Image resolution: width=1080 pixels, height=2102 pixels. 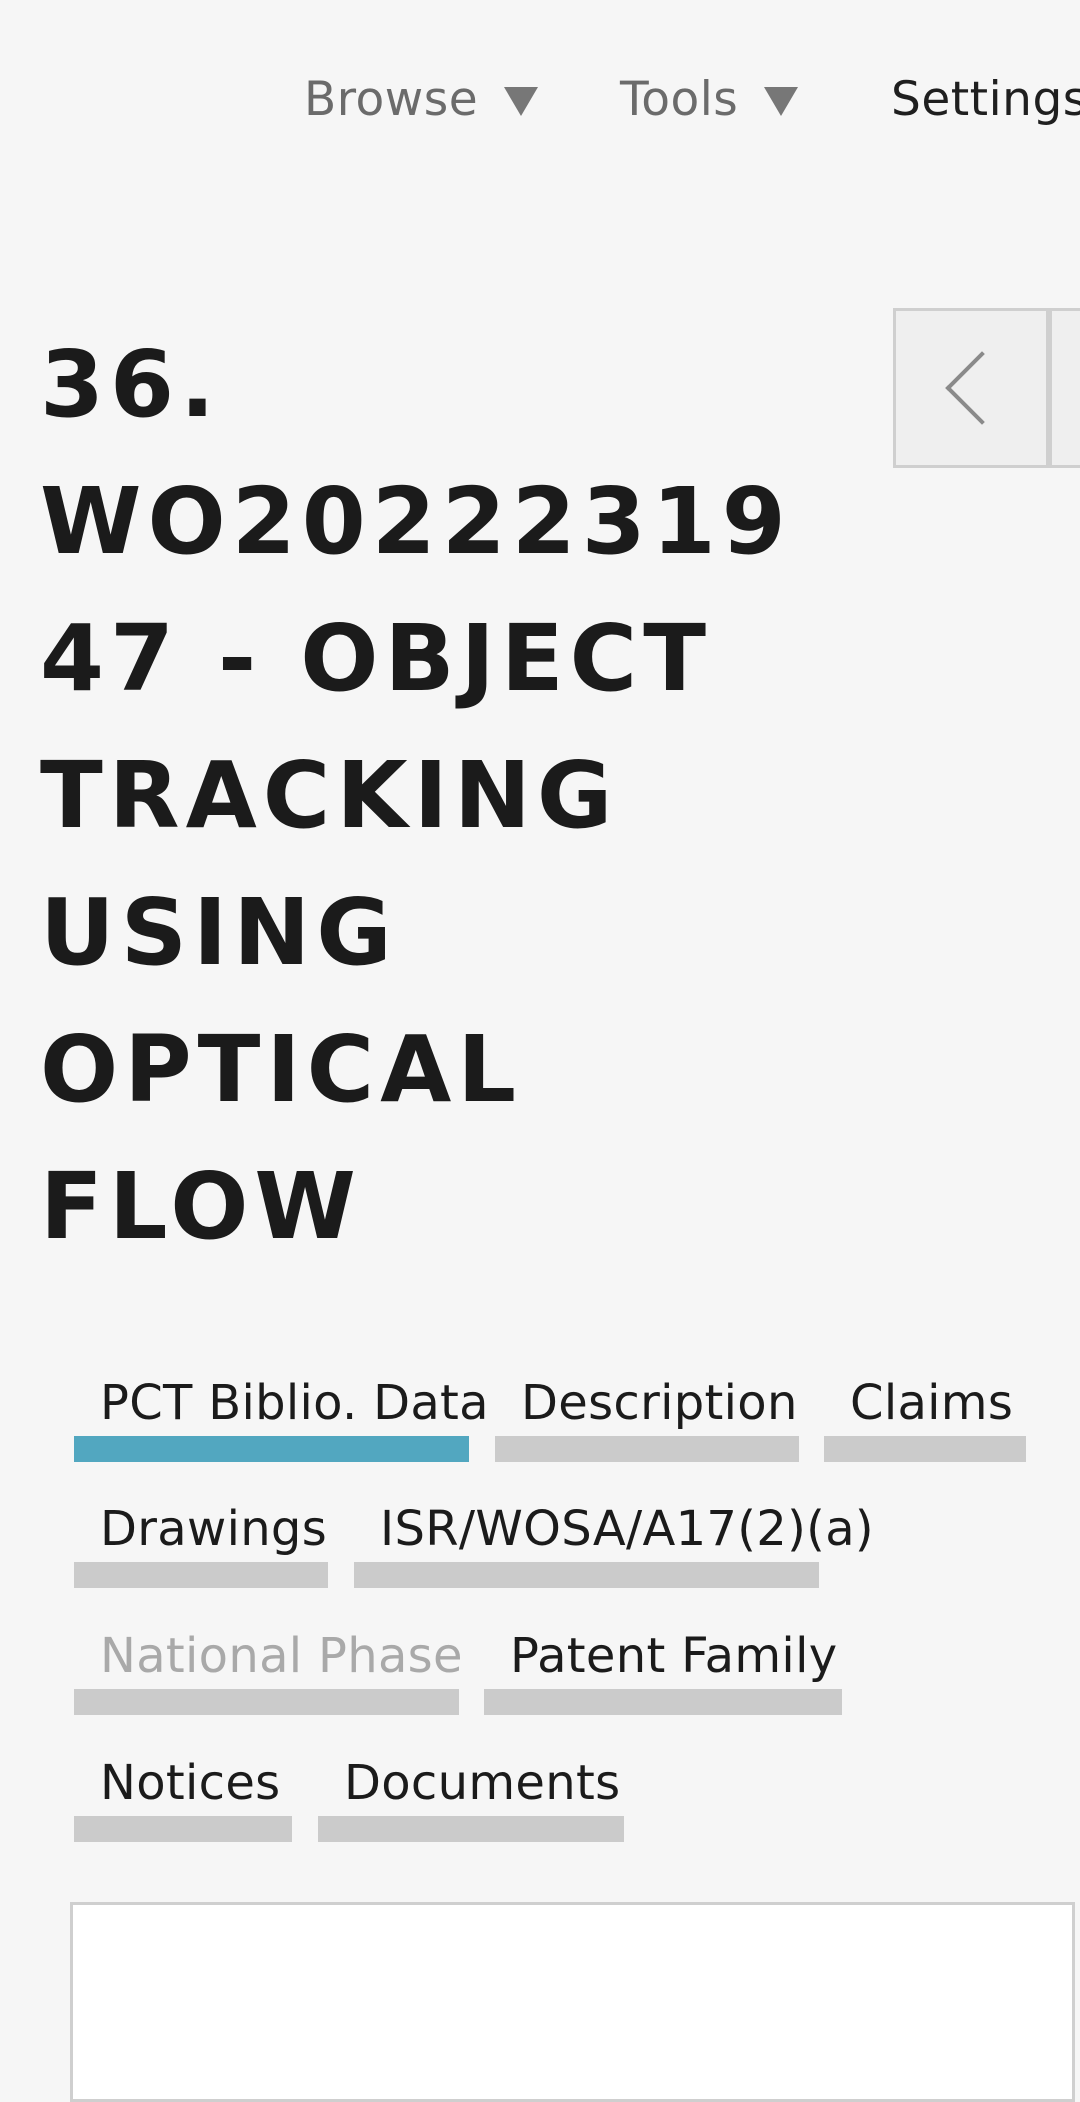 I want to click on browse-menu: Browse, so click(x=421, y=100).